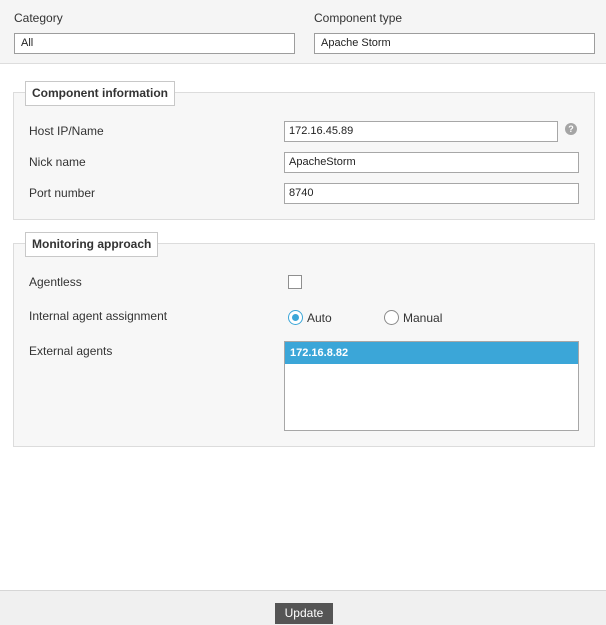  What do you see at coordinates (422, 318) in the screenshot?
I see `manual-radio-label: Manual` at bounding box center [422, 318].